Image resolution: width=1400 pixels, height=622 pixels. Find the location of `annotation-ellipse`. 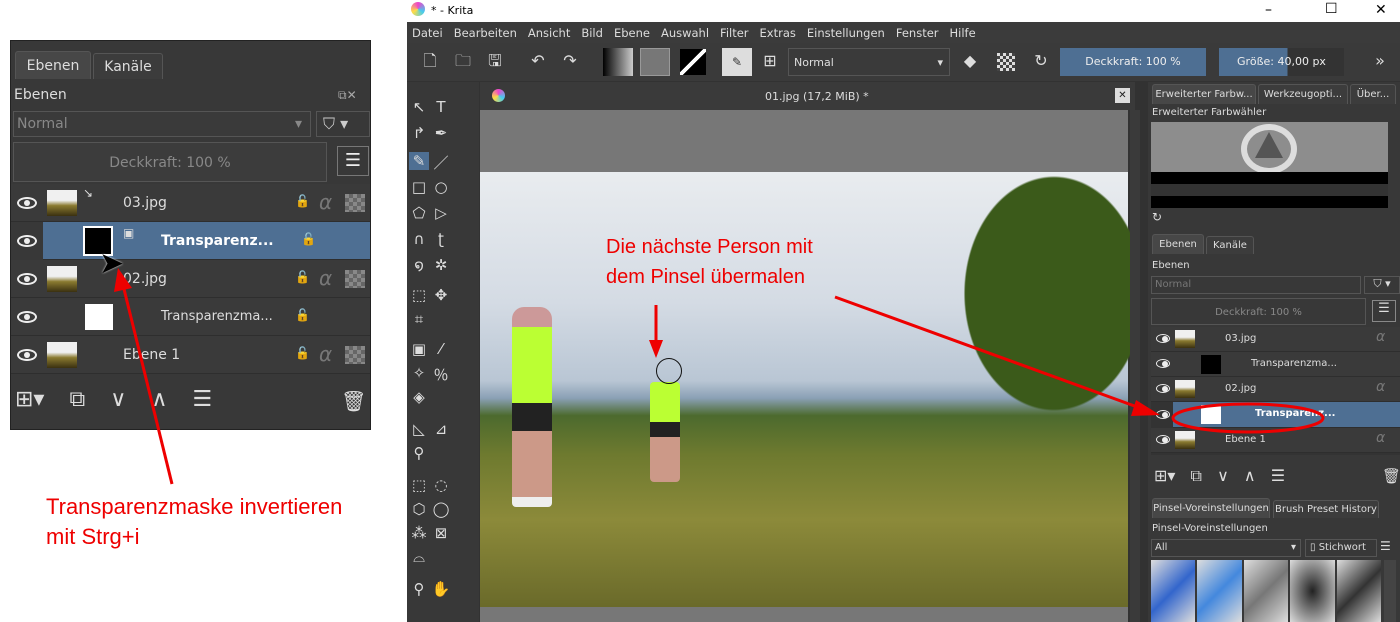

annotation-ellipse is located at coordinates (1248, 418).